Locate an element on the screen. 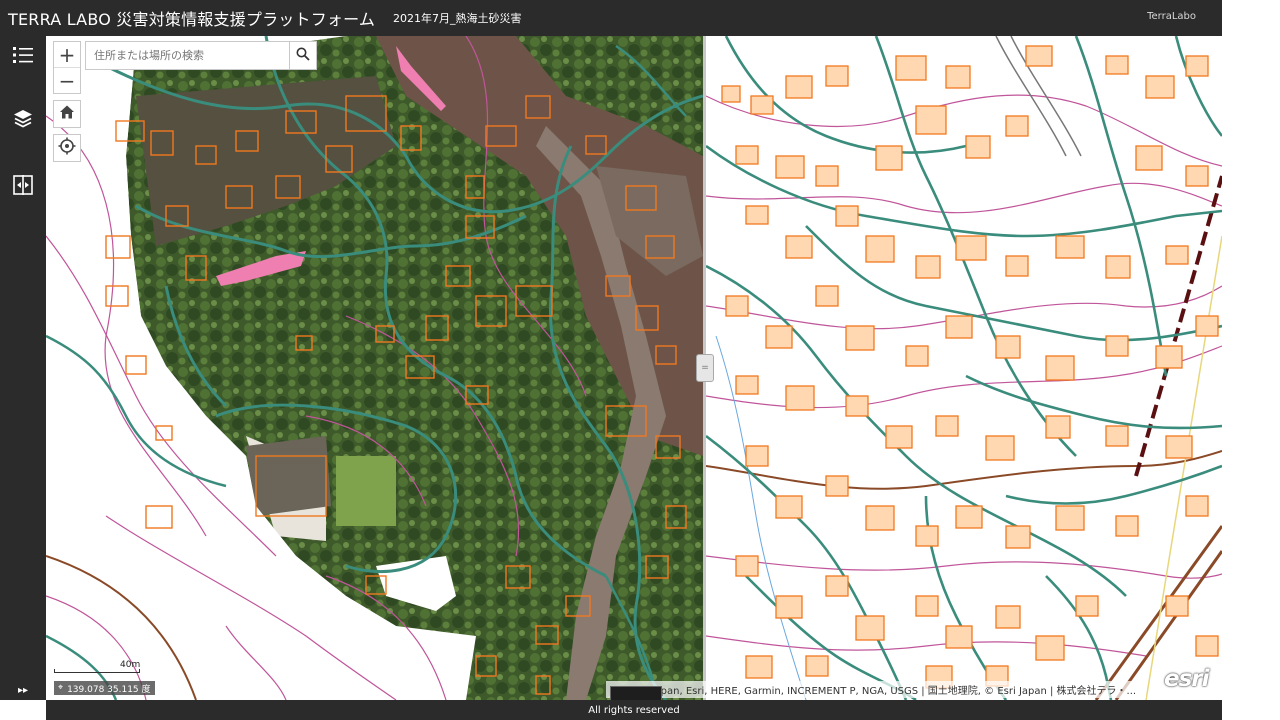 The image size is (1280, 720). layers-icon is located at coordinates (23, 121).